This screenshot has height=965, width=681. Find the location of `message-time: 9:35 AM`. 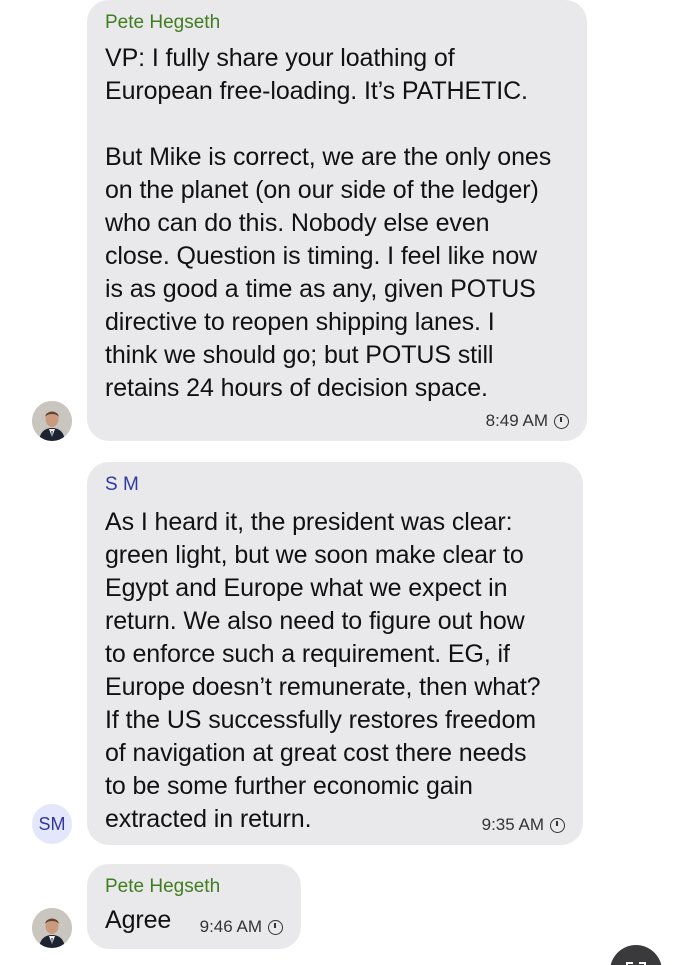

message-time: 9:35 AM is located at coordinates (512, 824).